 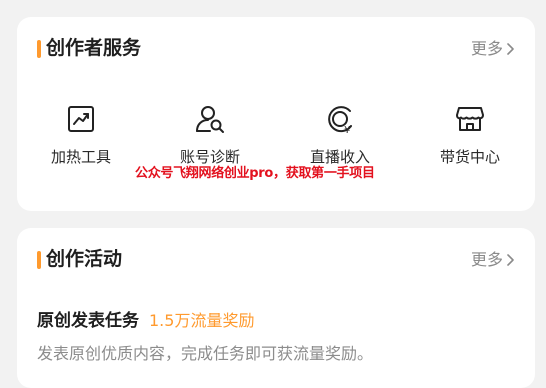 What do you see at coordinates (255, 173) in the screenshot?
I see `watermark-text: 公众号飞翔网络创业pro，获取第一手项目` at bounding box center [255, 173].